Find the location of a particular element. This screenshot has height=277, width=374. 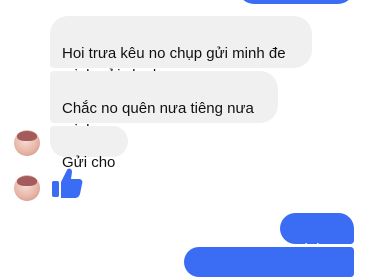

incoming-message-bubble: Chắc no quên nưa tiêng nưa minh ve is located at coordinates (164, 105).